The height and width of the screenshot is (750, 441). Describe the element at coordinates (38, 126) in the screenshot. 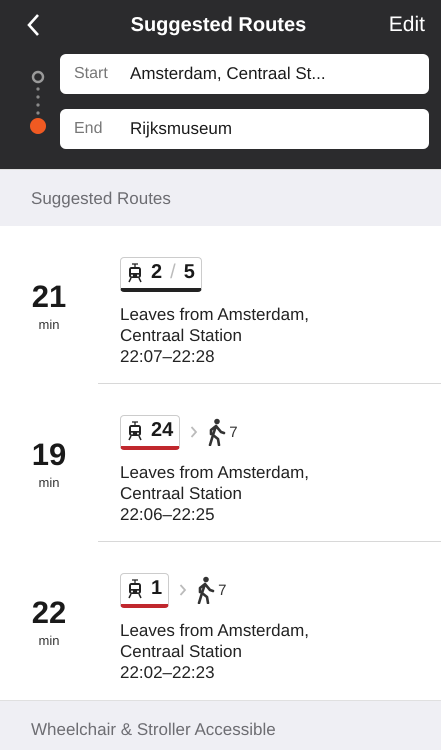

I see `end-point-icon` at that location.